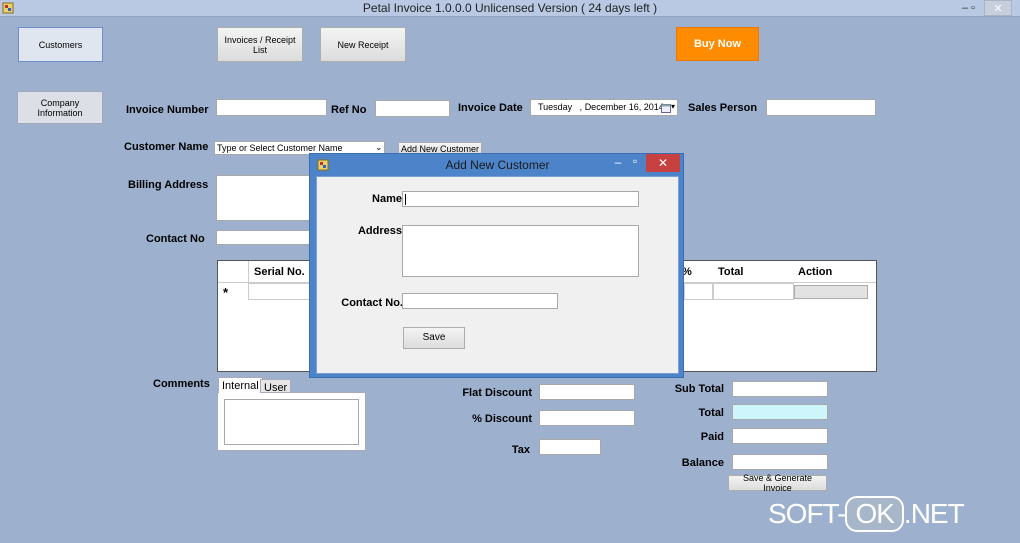 Image resolution: width=1020 pixels, height=543 pixels. Describe the element at coordinates (730, 272) in the screenshot. I see `grid-header-total: Total` at that location.